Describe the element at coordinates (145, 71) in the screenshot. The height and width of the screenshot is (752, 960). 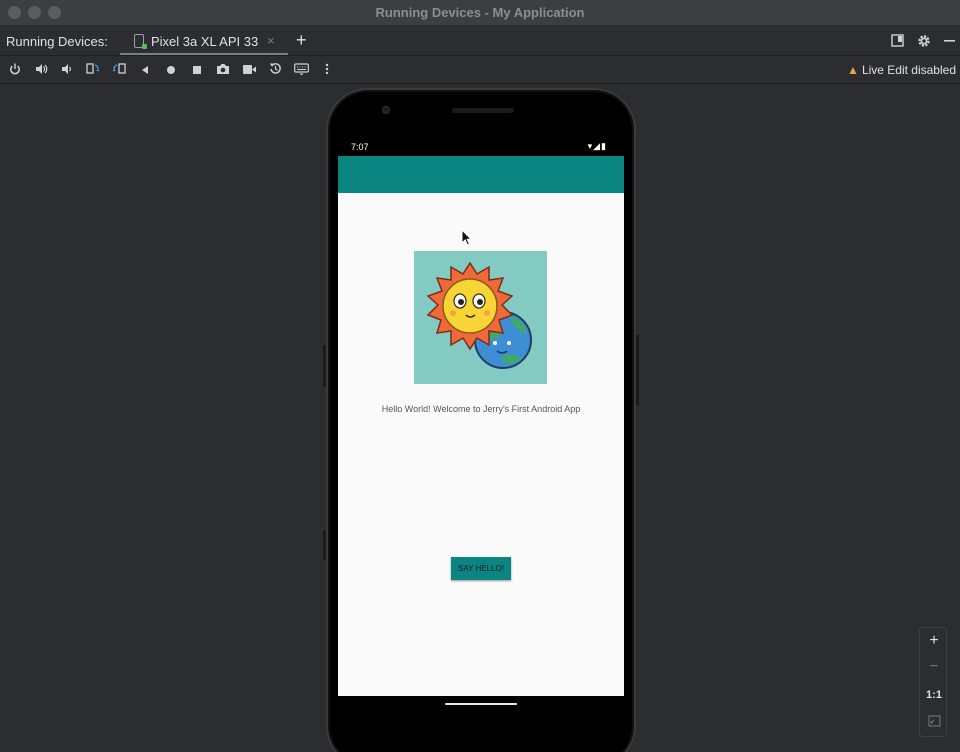
I see `back-icon` at that location.